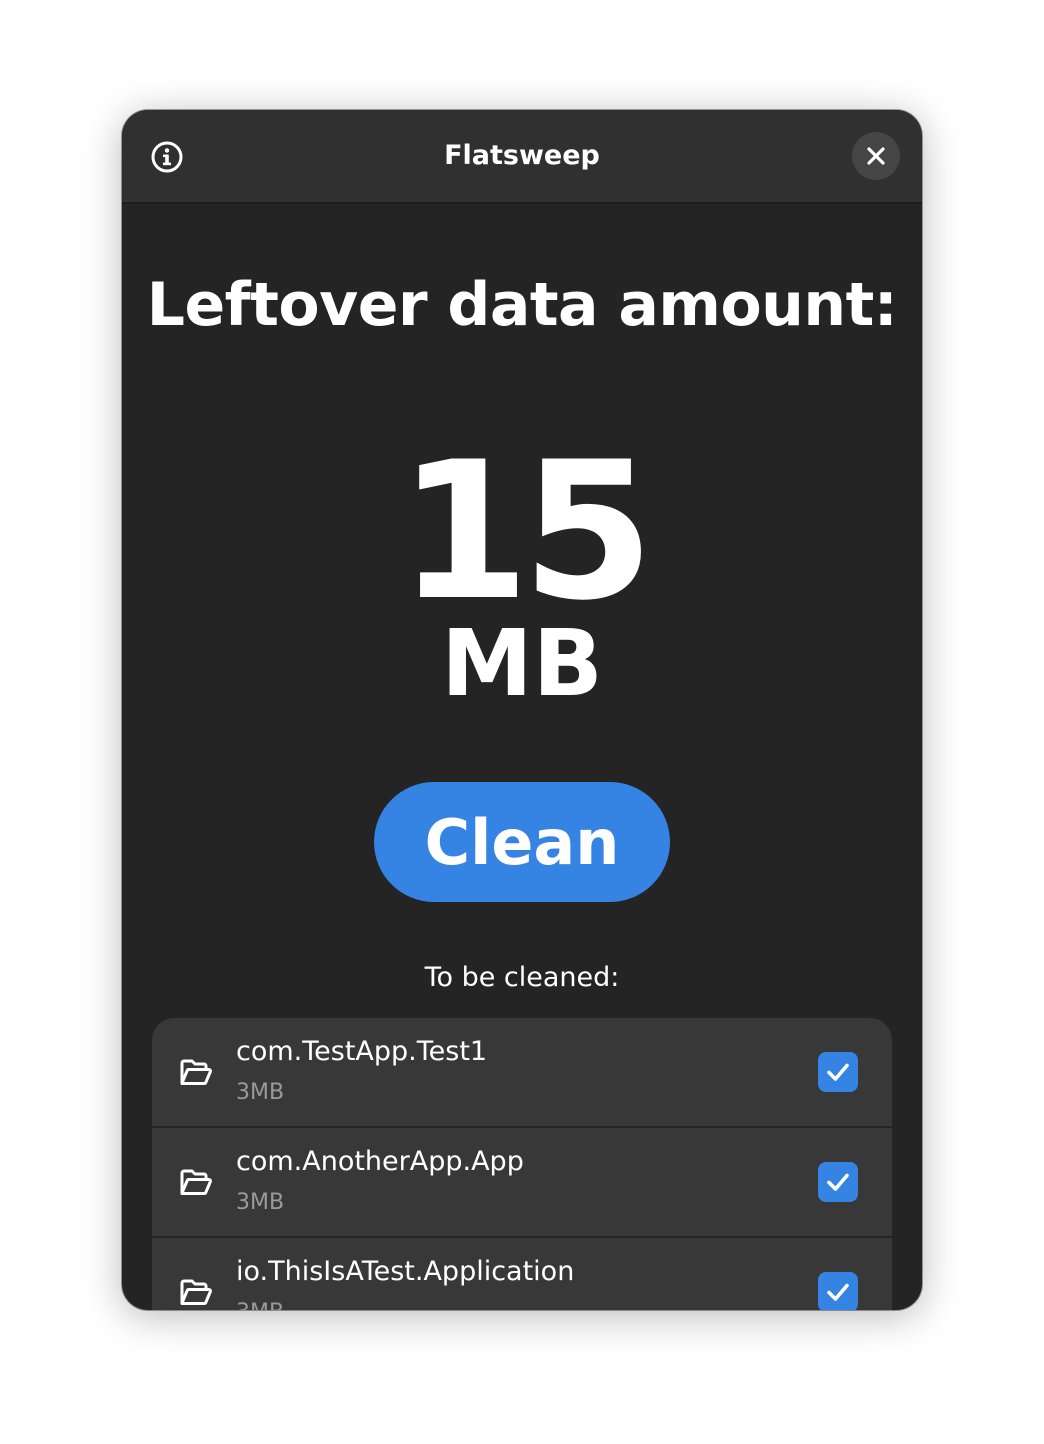  I want to click on item-name: com.TestApp.Test1, so click(362, 1051).